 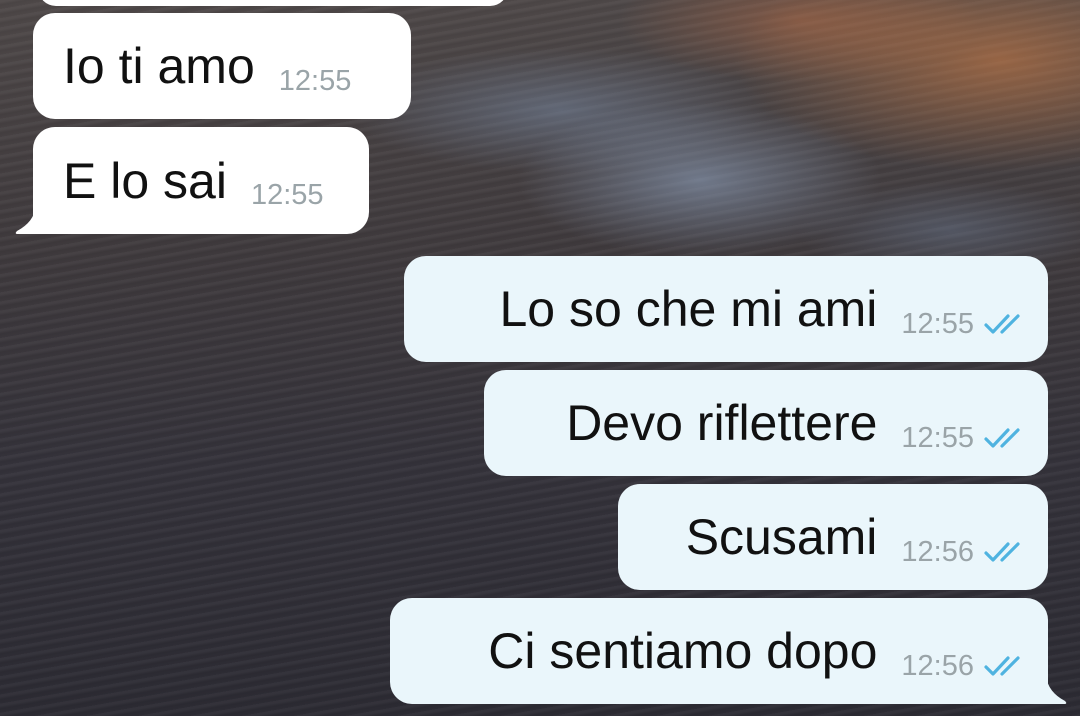 I want to click on message-text: Ci sentiamo dopo, so click(x=683, y=651).